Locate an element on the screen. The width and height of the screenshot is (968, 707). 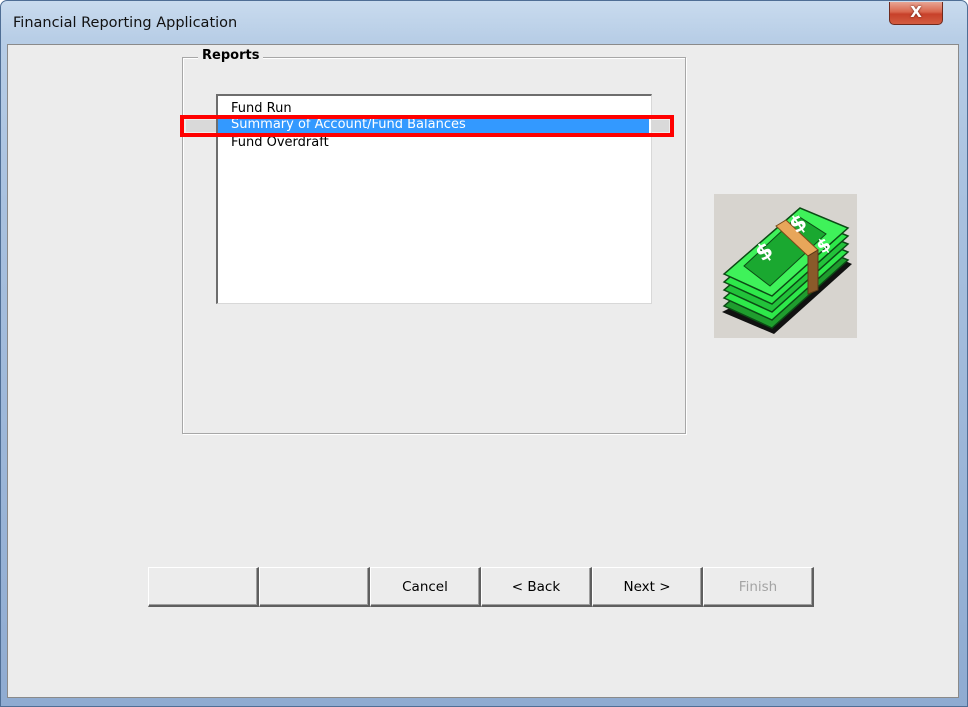
title-bar: Financial Reporting Application X is located at coordinates (484, 23).